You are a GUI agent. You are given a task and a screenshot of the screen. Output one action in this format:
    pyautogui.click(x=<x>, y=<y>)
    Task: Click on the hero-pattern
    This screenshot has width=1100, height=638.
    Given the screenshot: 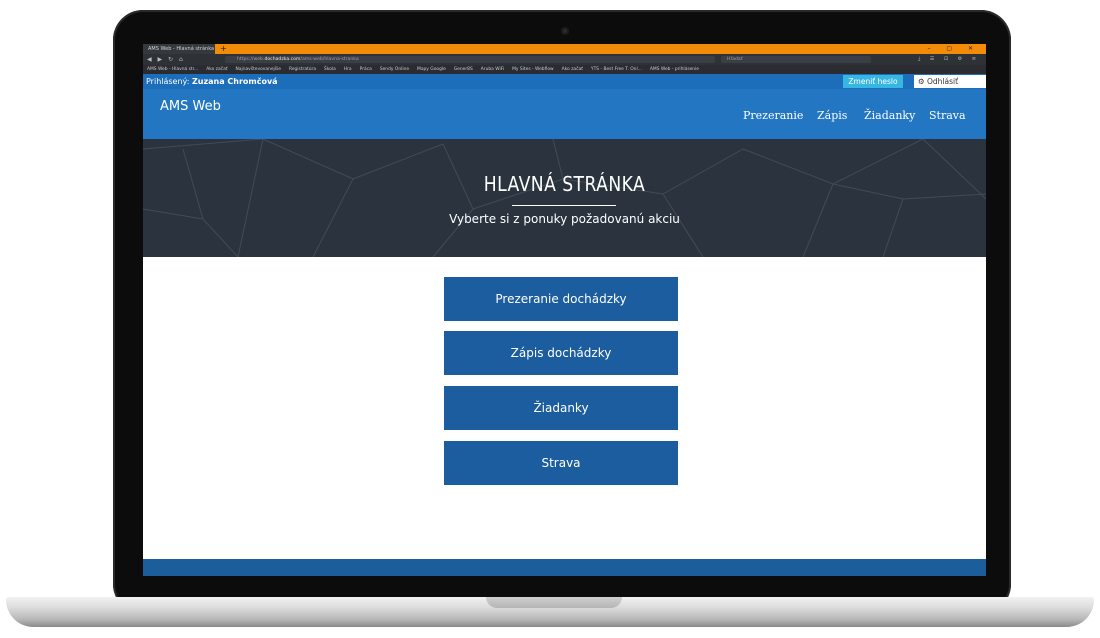 What is the action you would take?
    pyautogui.click(x=564, y=198)
    